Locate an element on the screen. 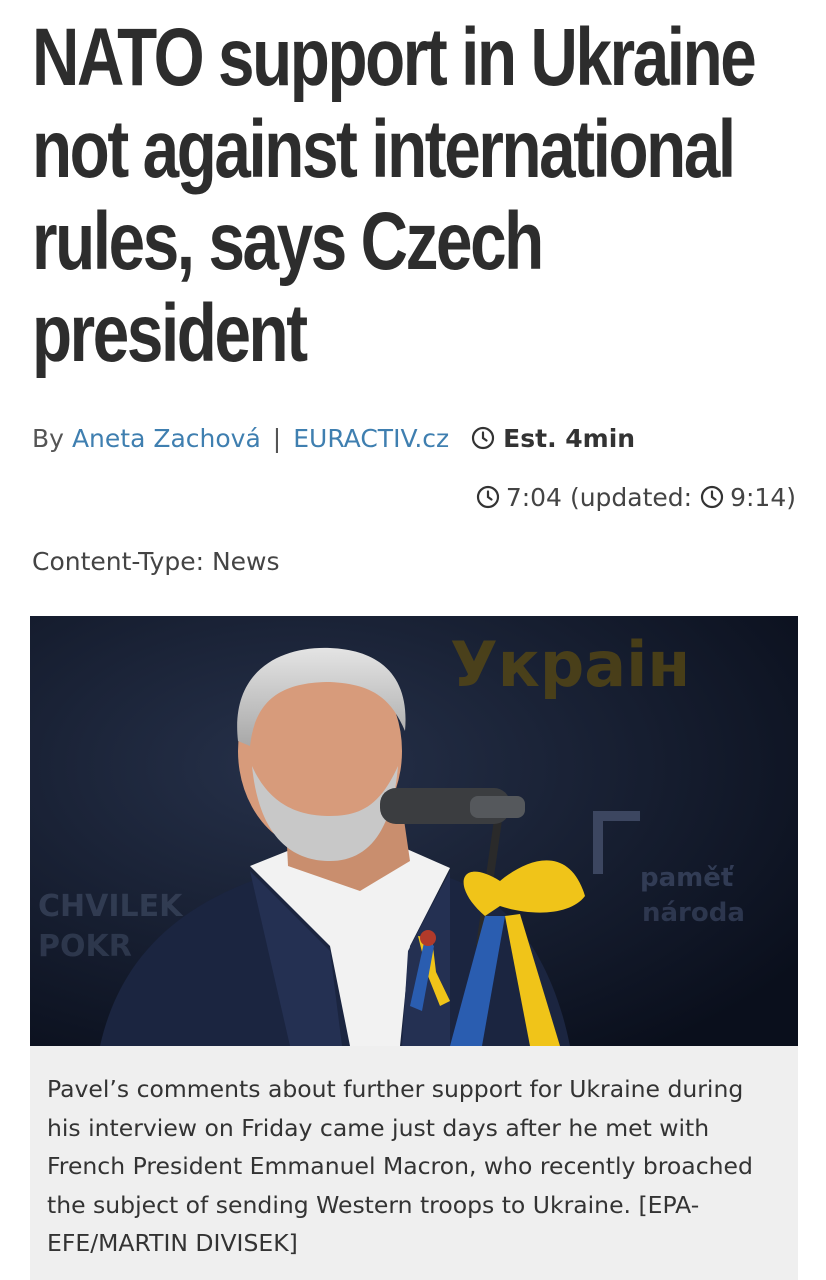 The width and height of the screenshot is (826, 1280). background-sign-text: Украін is located at coordinates (570, 664).